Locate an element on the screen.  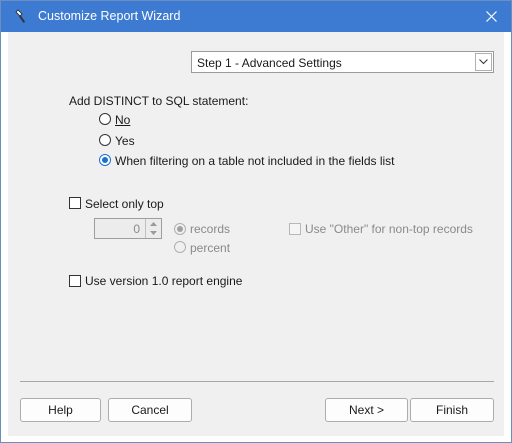
distinct-heading: Add DISTINCT to SQL statement: is located at coordinates (159, 101).